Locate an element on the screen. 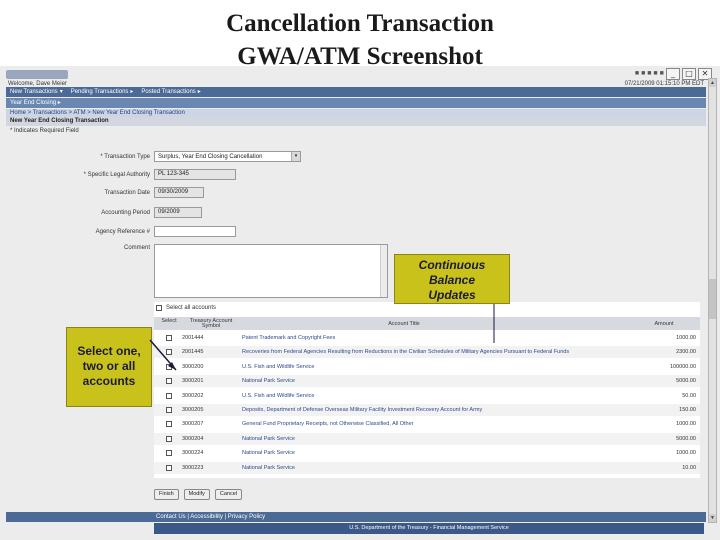 The image size is (720, 540). subnav-year-end-closing: Year End Closing ▸ is located at coordinates (356, 103).